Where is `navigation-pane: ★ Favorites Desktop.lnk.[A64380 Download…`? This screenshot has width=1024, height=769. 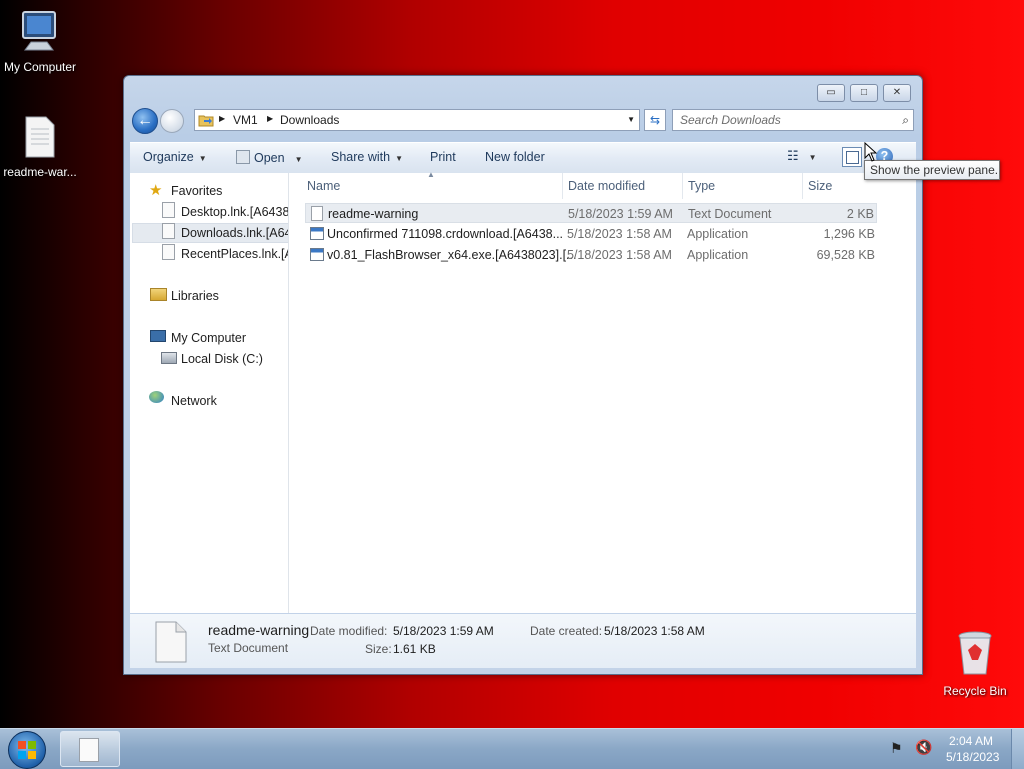 navigation-pane: ★ Favorites Desktop.lnk.[A64380 Download… is located at coordinates (209, 393).